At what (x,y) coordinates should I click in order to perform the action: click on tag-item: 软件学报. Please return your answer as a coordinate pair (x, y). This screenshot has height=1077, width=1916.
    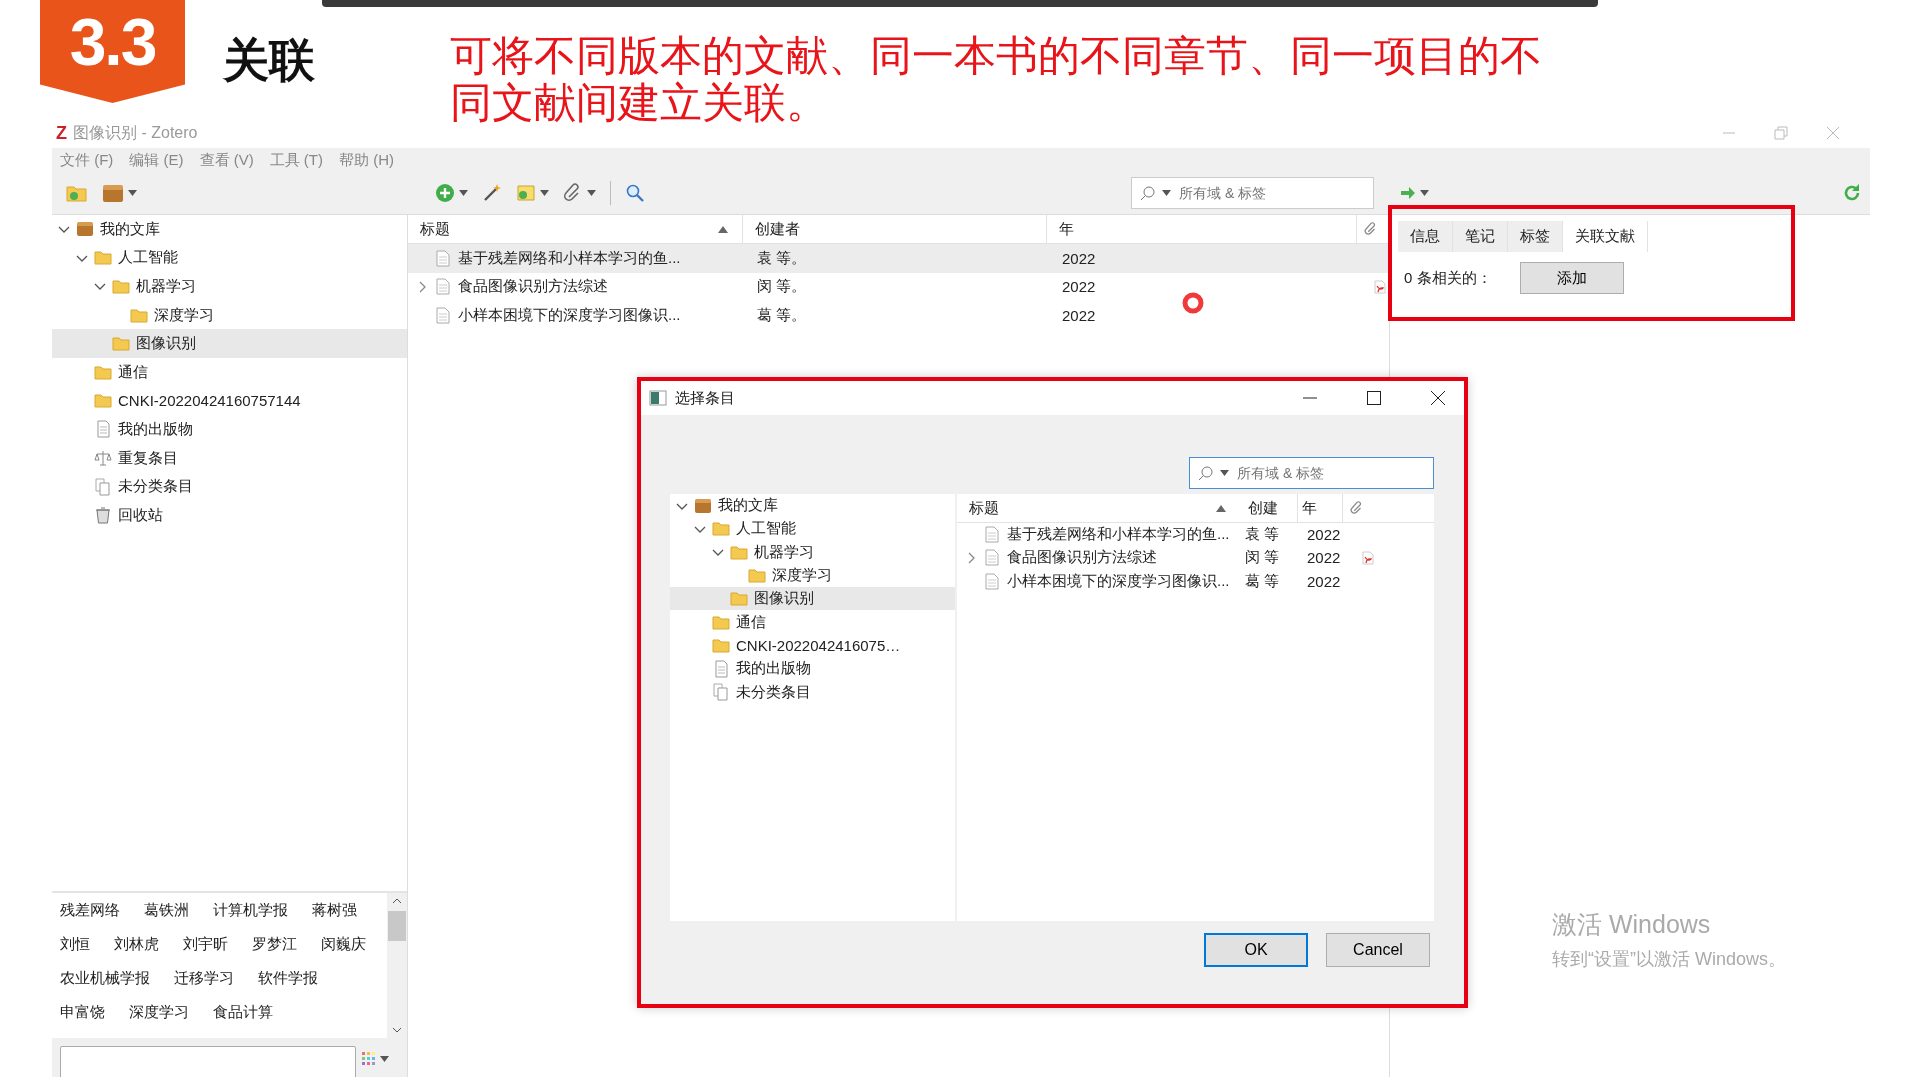
    Looking at the image, I should click on (288, 978).